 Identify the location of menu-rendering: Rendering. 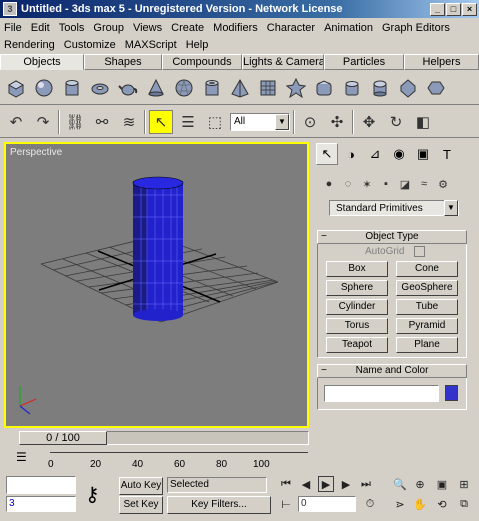
(29, 45).